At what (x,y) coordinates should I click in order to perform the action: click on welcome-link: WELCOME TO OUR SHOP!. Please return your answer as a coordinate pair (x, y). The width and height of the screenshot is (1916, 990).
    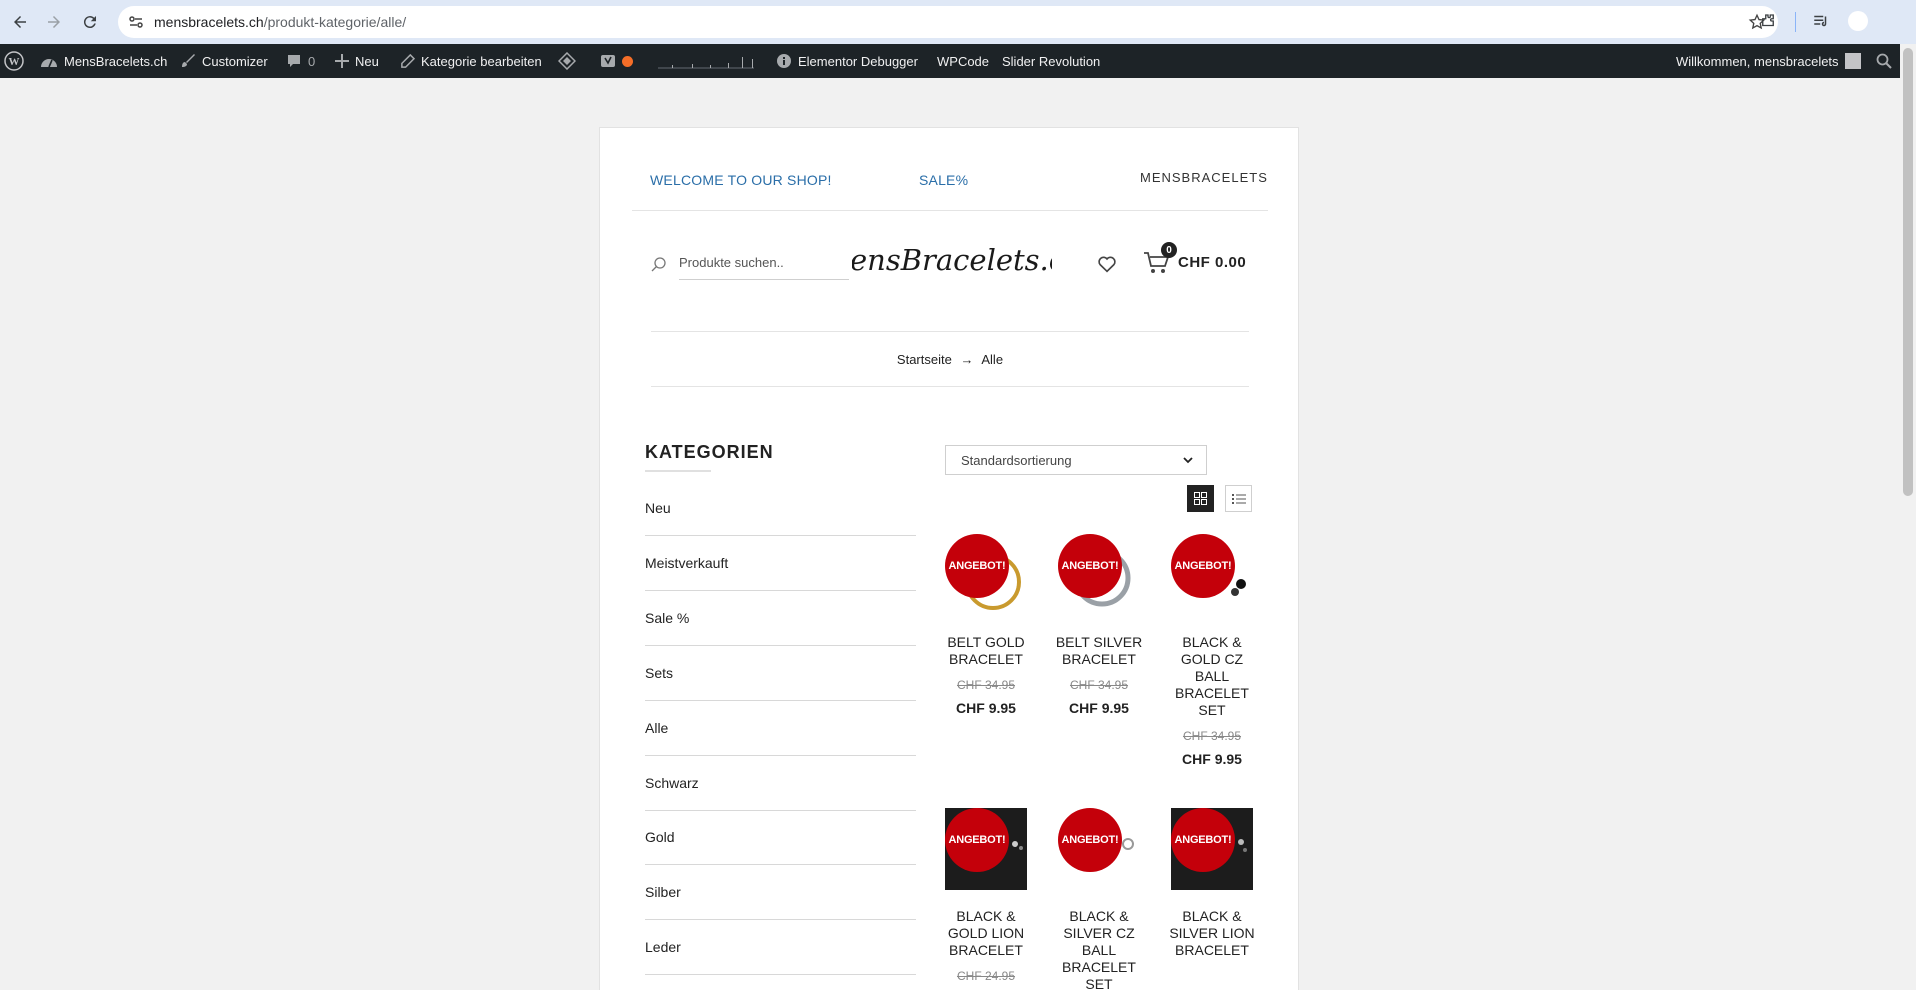
    Looking at the image, I should click on (741, 180).